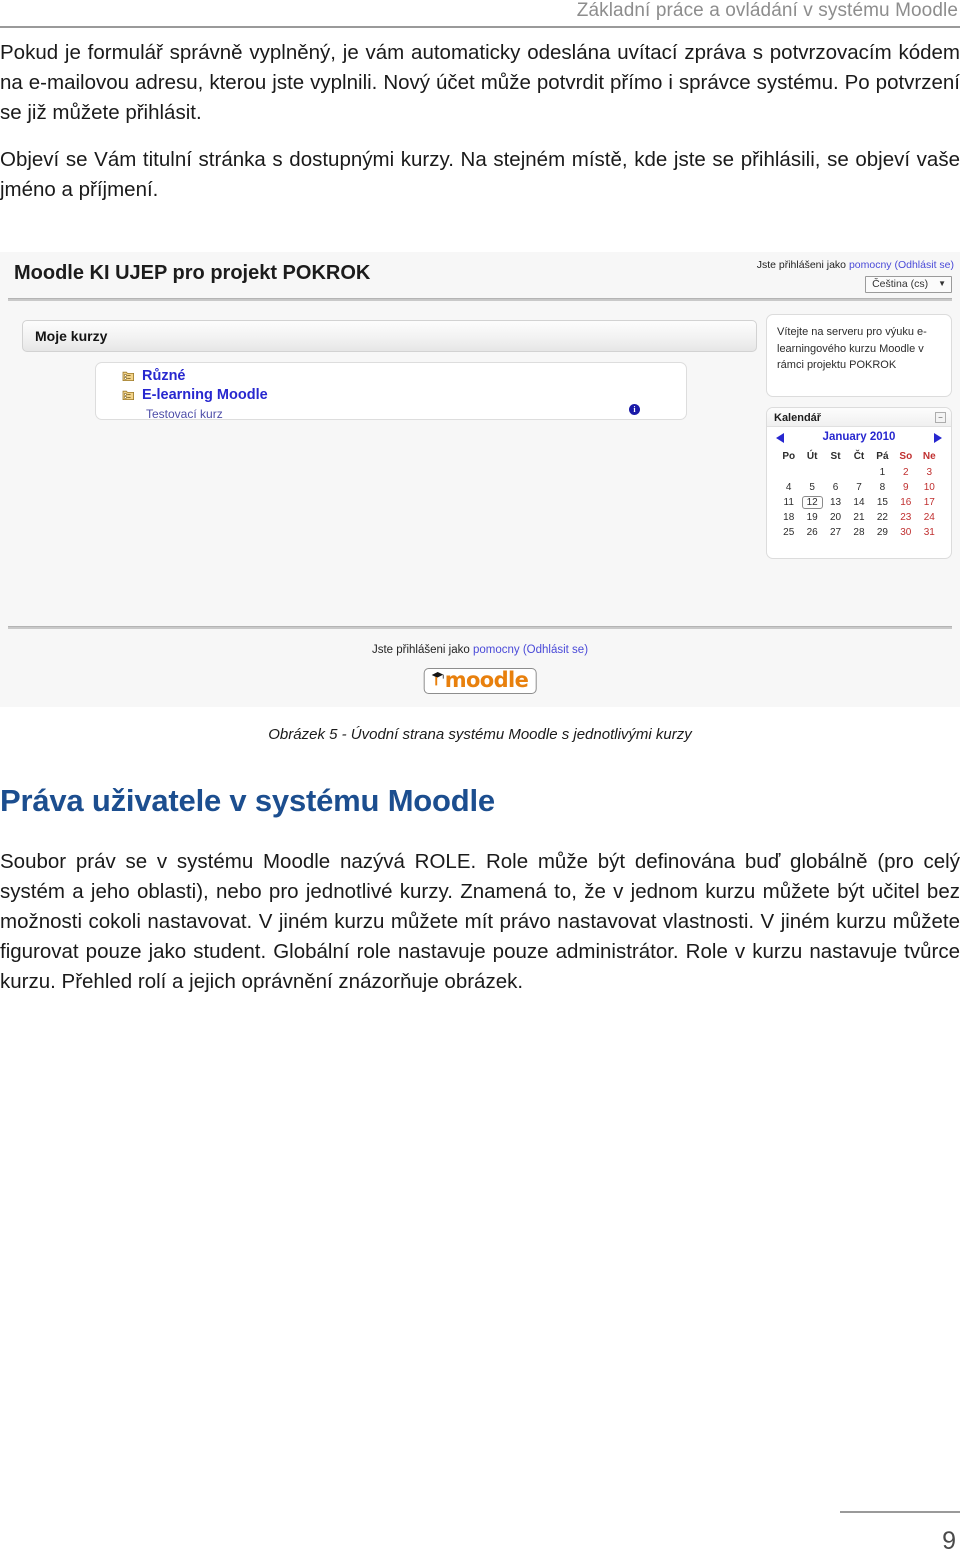  What do you see at coordinates (391, 391) in the screenshot?
I see `course-list-box: Různé E-learning Moodle Testovací kurz i` at bounding box center [391, 391].